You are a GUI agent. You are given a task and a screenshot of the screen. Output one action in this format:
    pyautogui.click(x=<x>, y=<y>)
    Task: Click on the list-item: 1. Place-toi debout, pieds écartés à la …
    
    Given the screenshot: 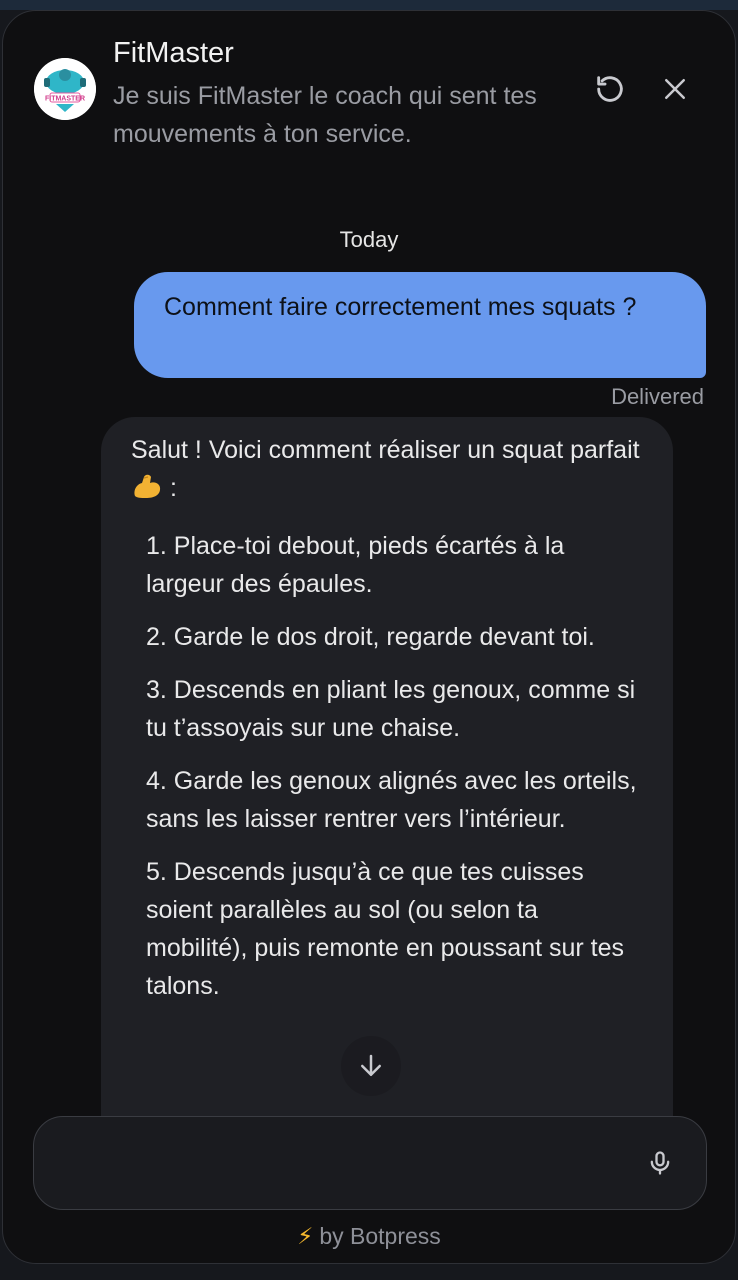 What is the action you would take?
    pyautogui.click(x=355, y=565)
    